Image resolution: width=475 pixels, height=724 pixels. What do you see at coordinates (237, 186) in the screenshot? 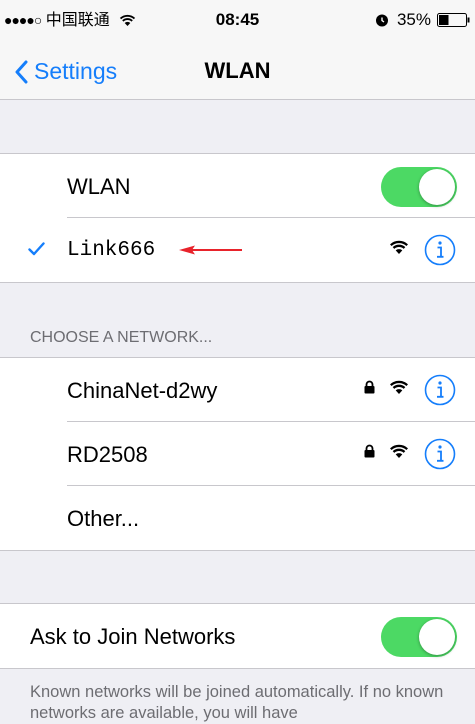
I see `wlan-toggle-row: WLAN` at bounding box center [237, 186].